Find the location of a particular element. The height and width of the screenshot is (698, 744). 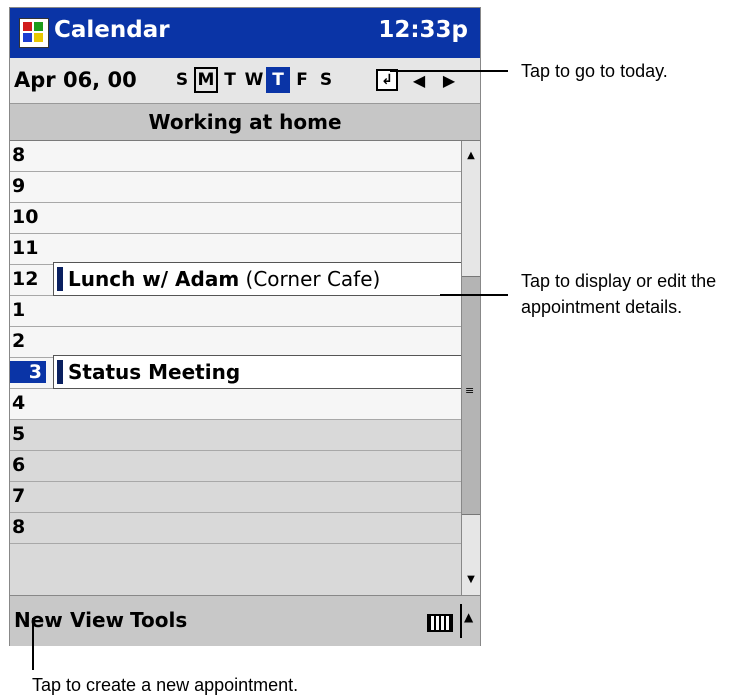

hour-row: 3 Status Meeting is located at coordinates (235, 372).